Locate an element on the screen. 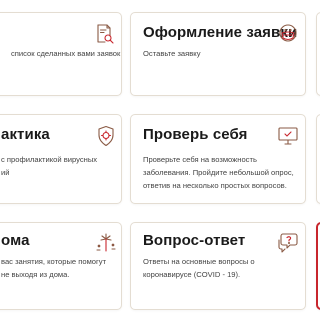  card-prevention: актика с профилактикой вирусных ий is located at coordinates (61, 159).